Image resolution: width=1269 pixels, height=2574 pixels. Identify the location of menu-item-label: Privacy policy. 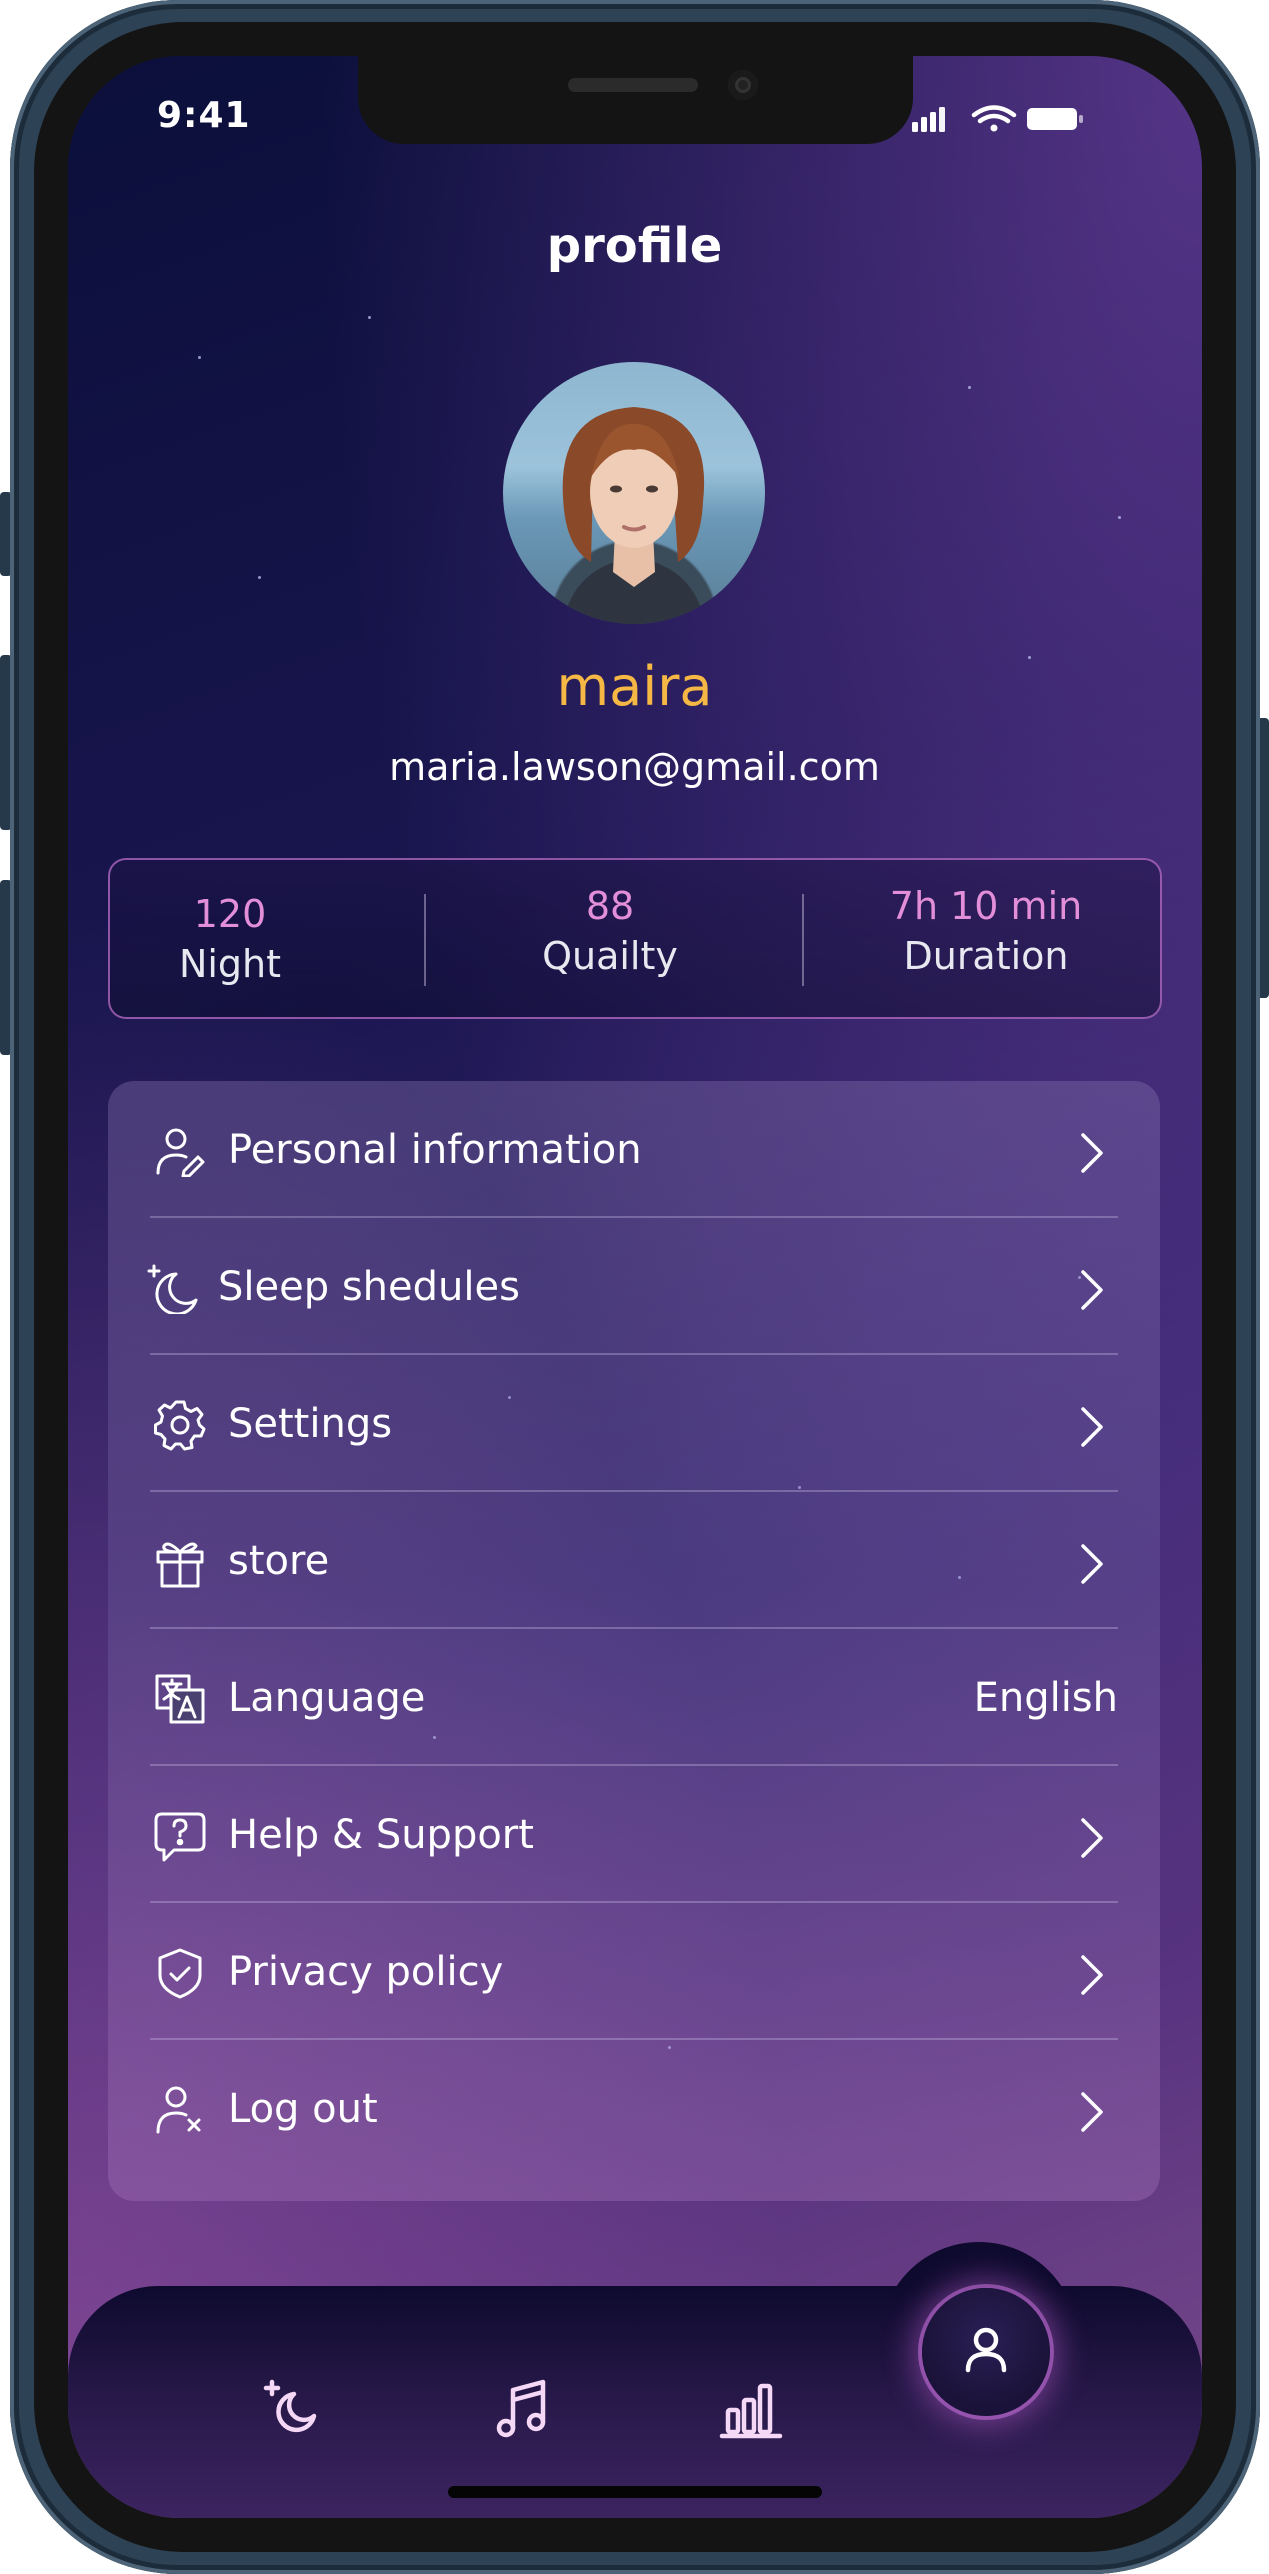
(366, 1972).